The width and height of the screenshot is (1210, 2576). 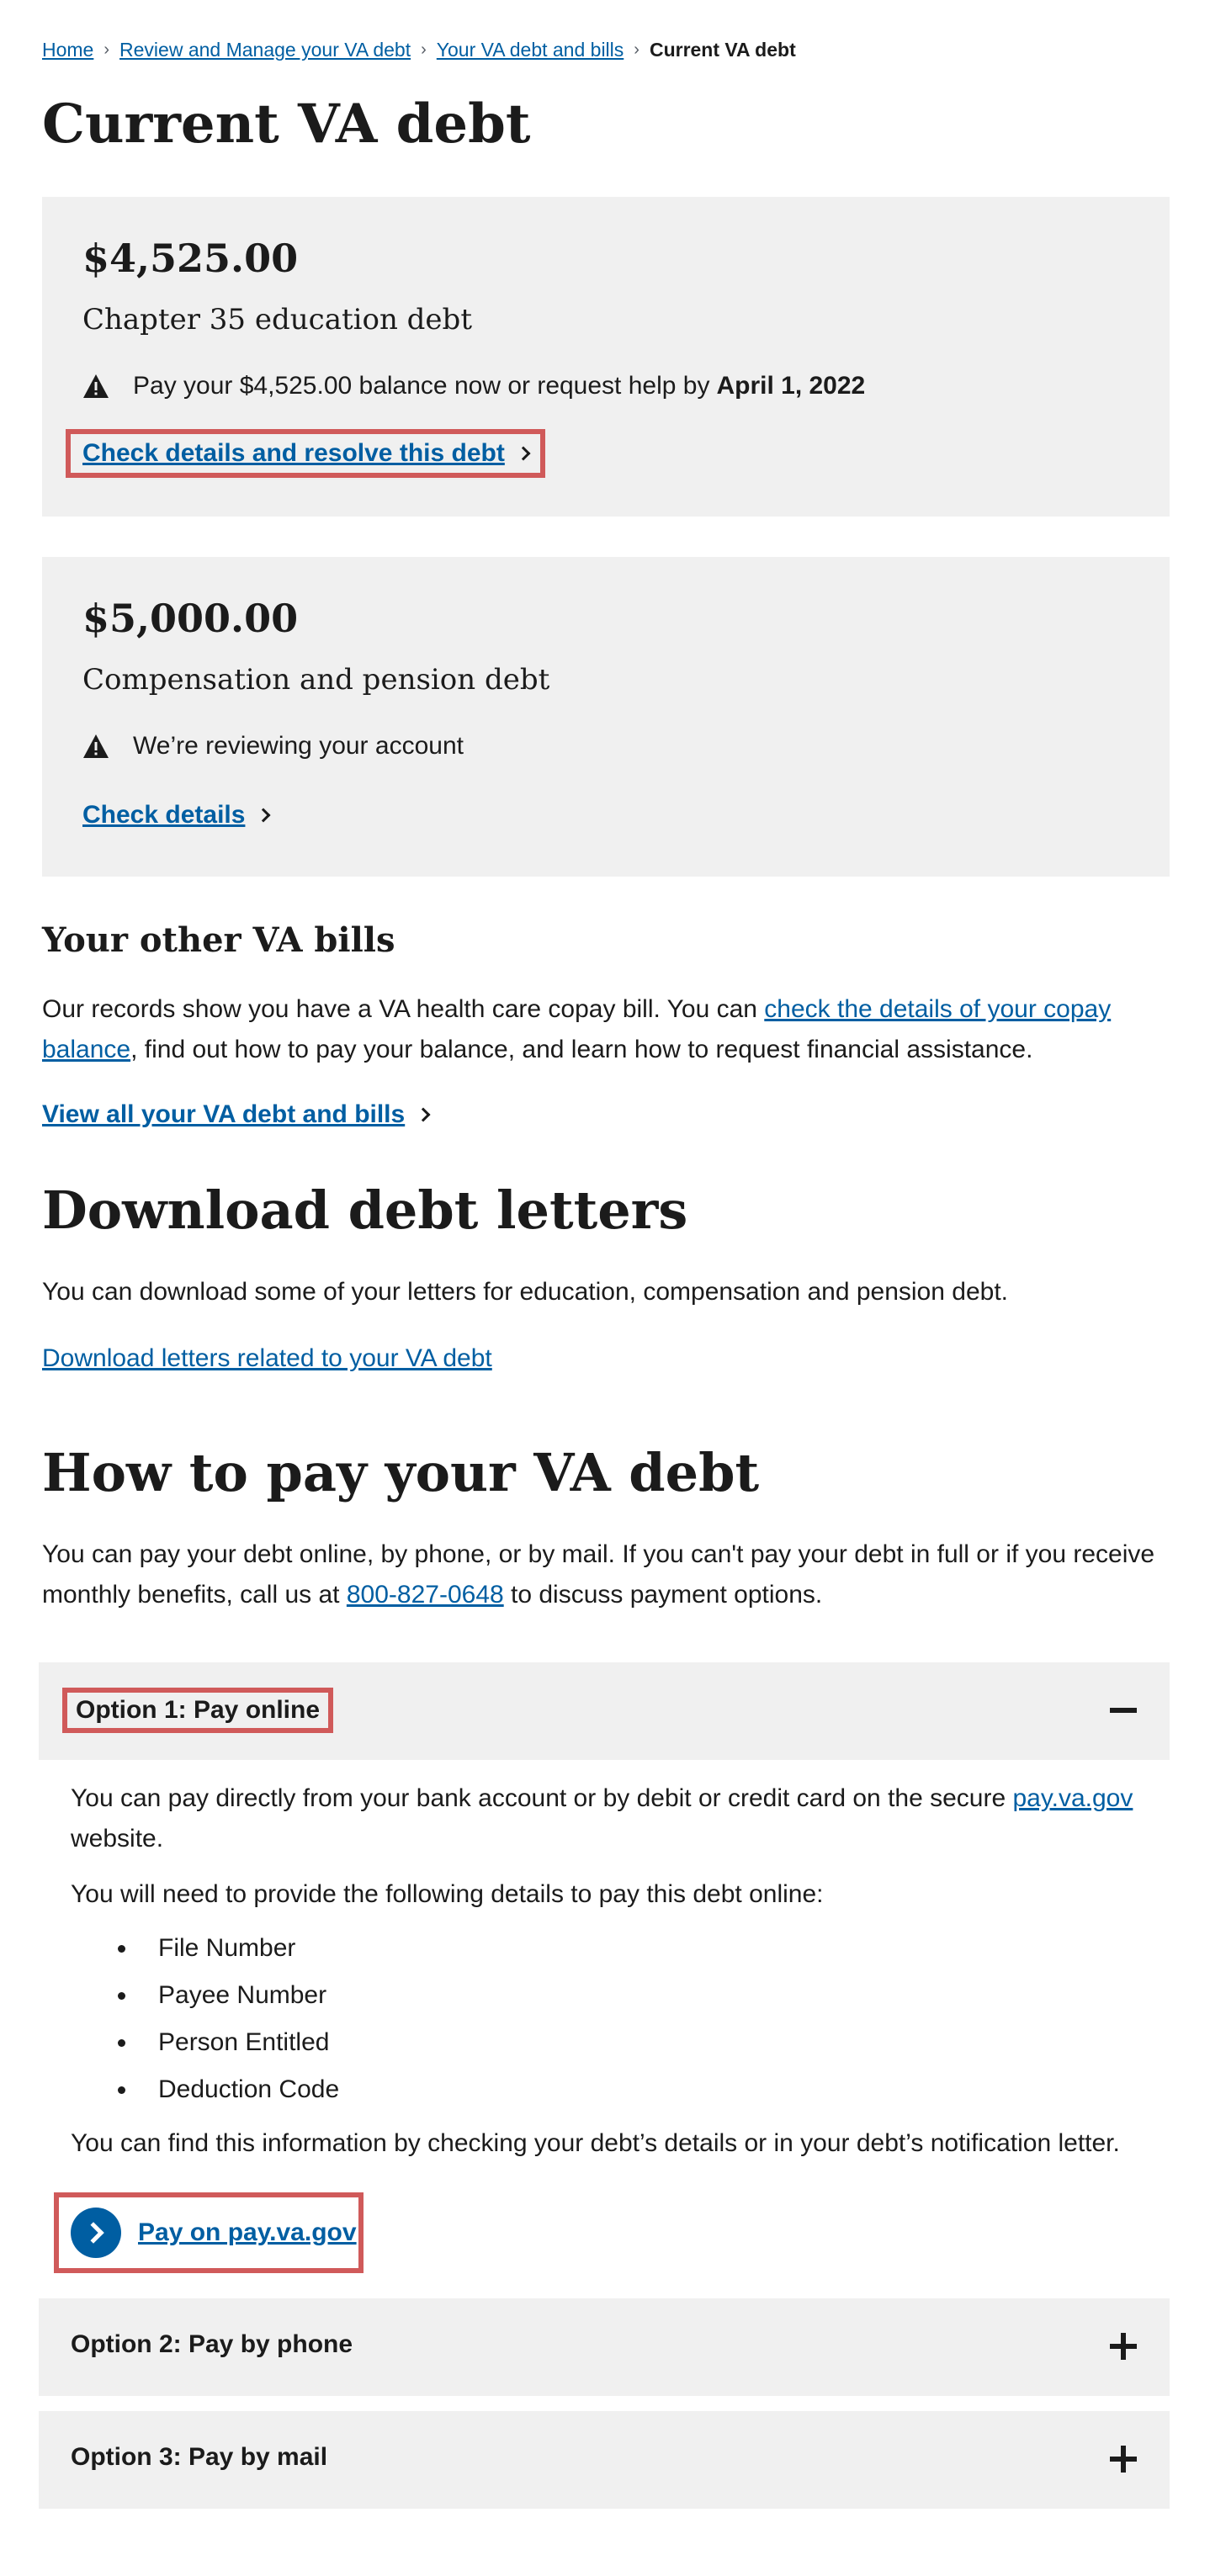 I want to click on debt-amount: $4,525.00, so click(x=191, y=258).